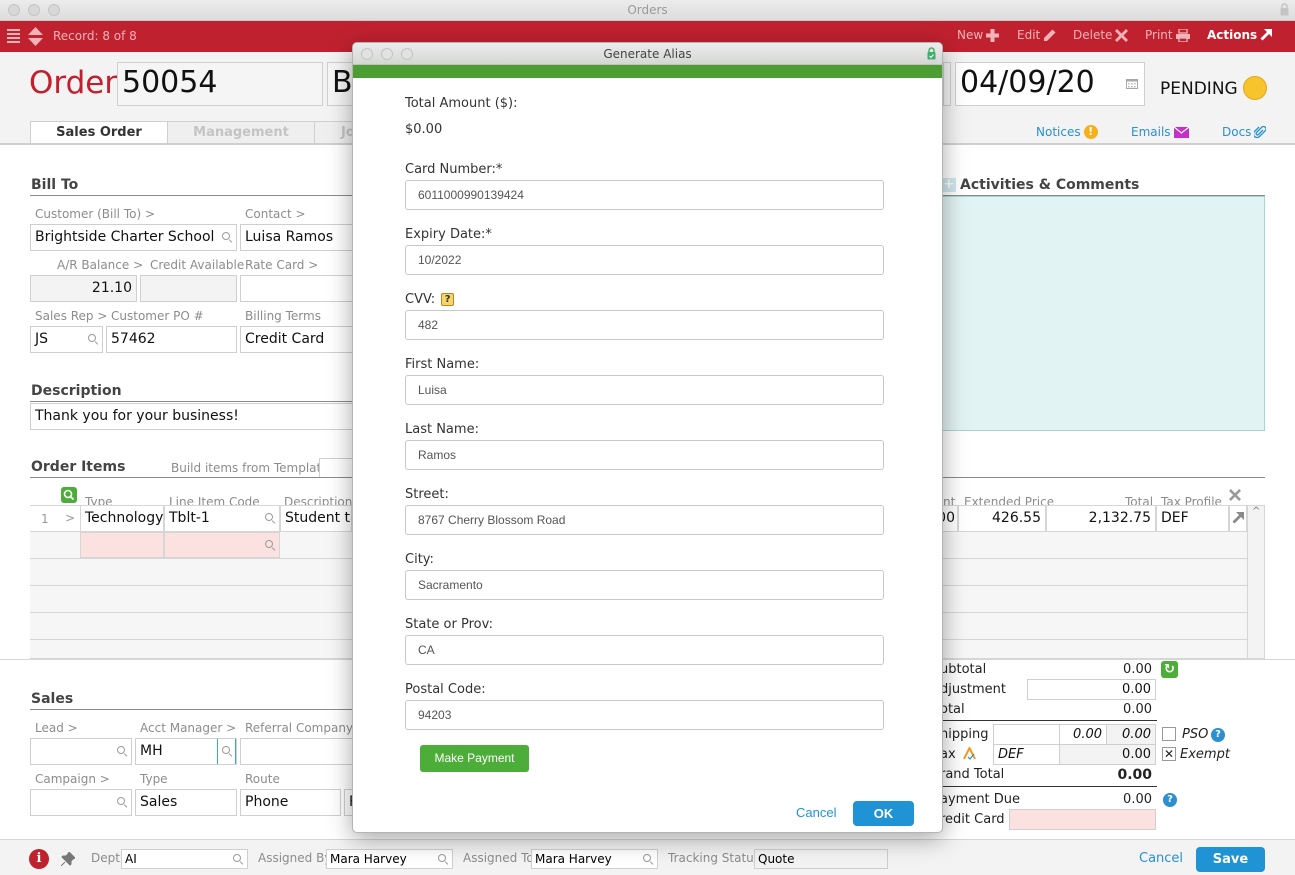  Describe the element at coordinates (300, 237) in the screenshot. I see `contact-field: Luisa Ramos` at that location.